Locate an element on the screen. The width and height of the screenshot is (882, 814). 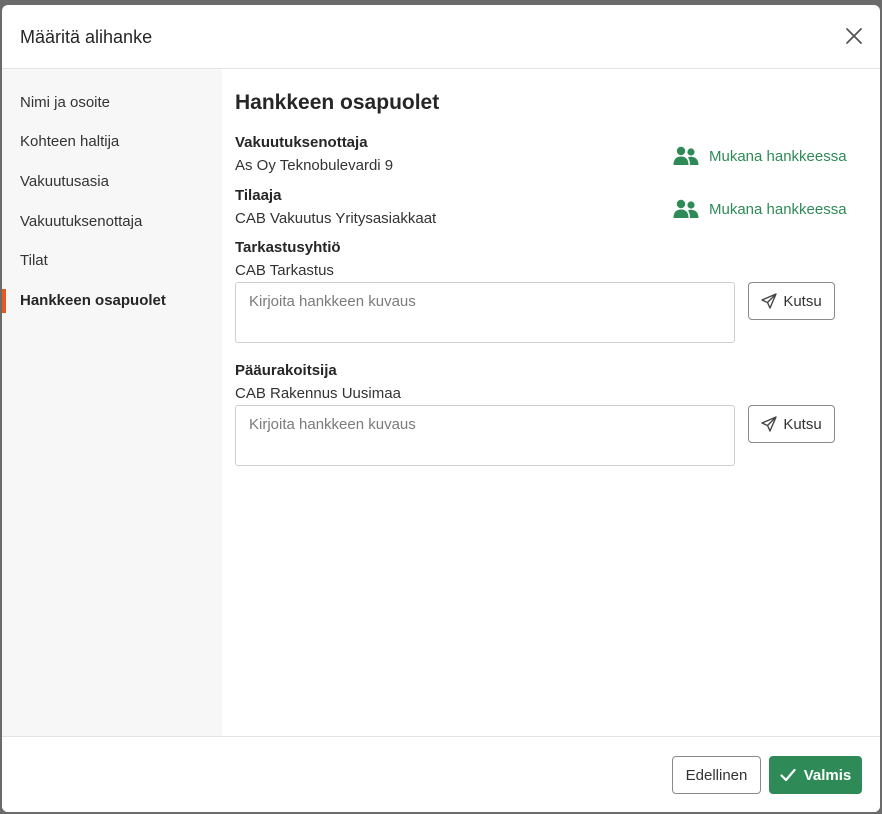
check-icon is located at coordinates (788, 775).